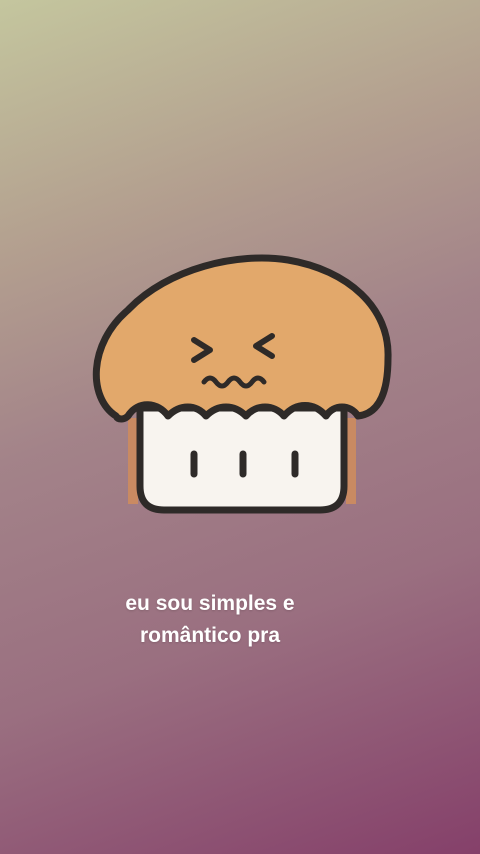 This screenshot has width=480, height=854. What do you see at coordinates (210, 603) in the screenshot?
I see `caption-line-1: eu sou simples e` at bounding box center [210, 603].